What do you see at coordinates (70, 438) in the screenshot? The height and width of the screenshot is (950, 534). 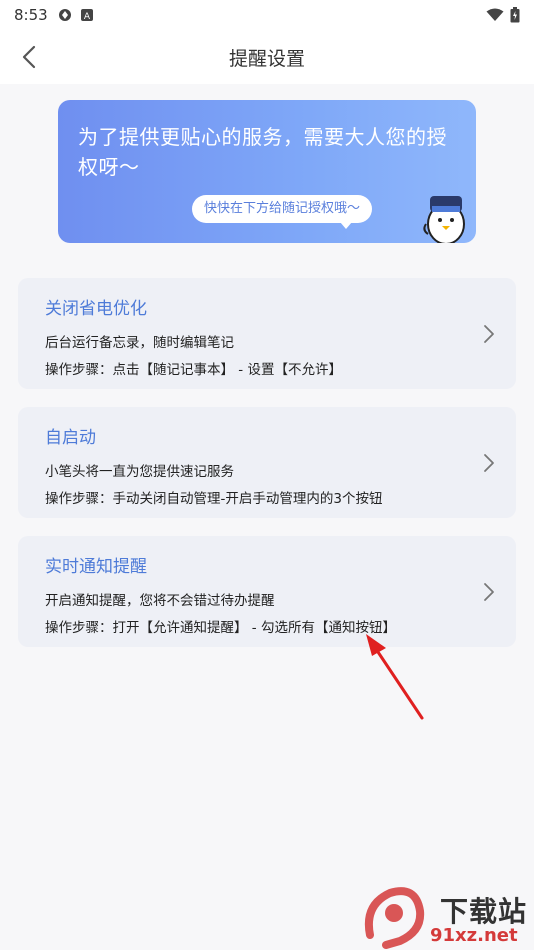 I see `card-title: 自启动` at bounding box center [70, 438].